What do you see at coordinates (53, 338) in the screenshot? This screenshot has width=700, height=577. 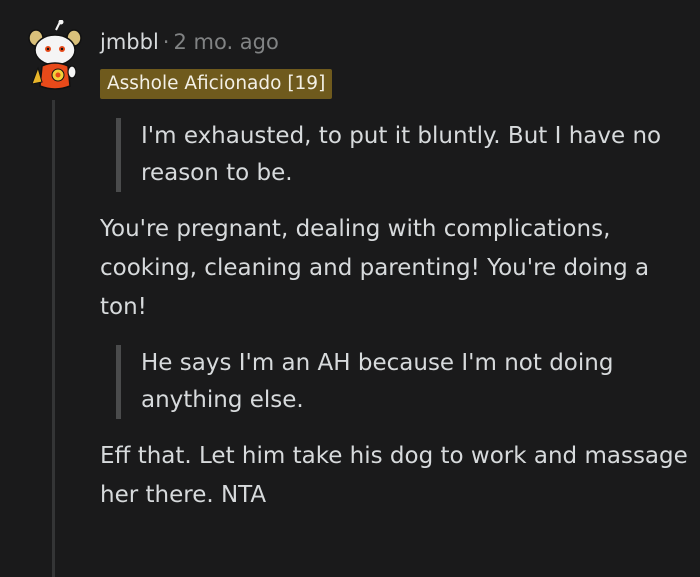 I see `thread-collapse-line` at bounding box center [53, 338].